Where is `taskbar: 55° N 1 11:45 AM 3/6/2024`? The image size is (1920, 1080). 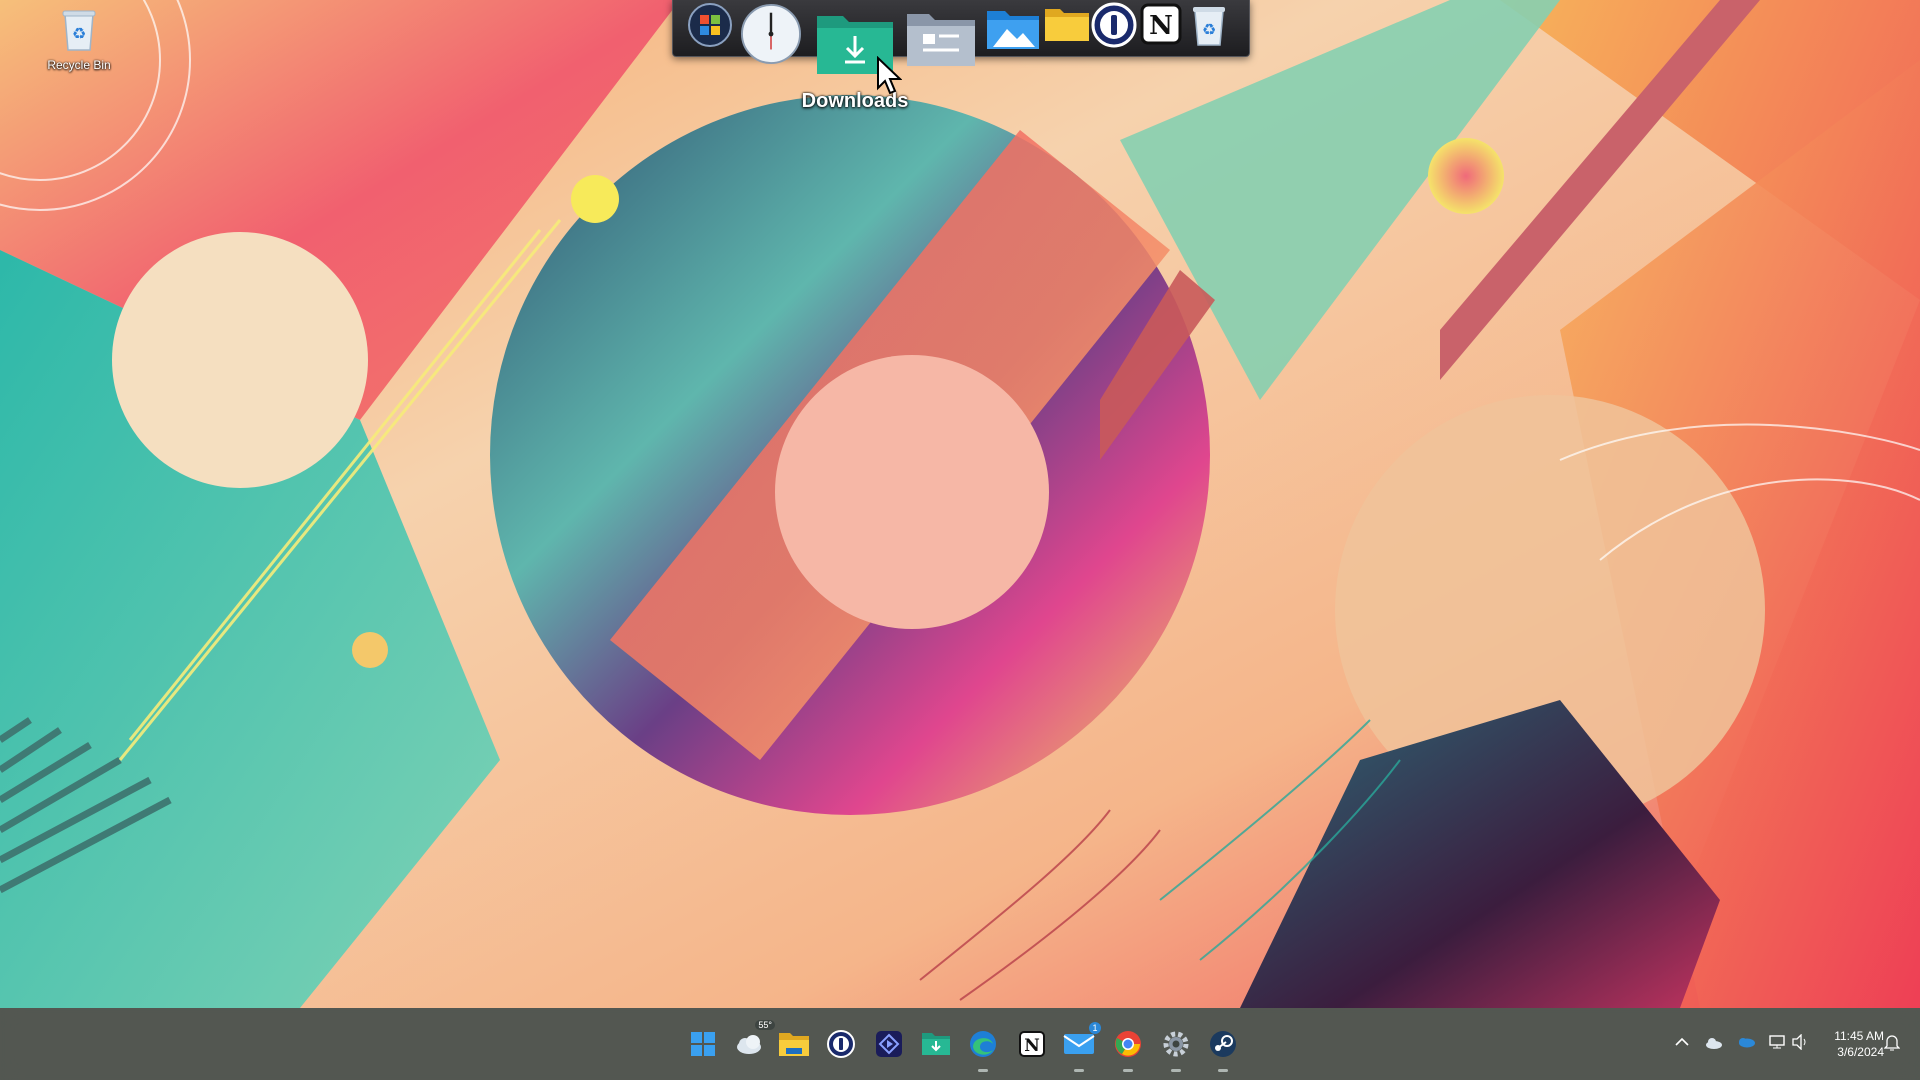
taskbar: 55° N 1 11:45 AM 3/6/2024 is located at coordinates (960, 1044).